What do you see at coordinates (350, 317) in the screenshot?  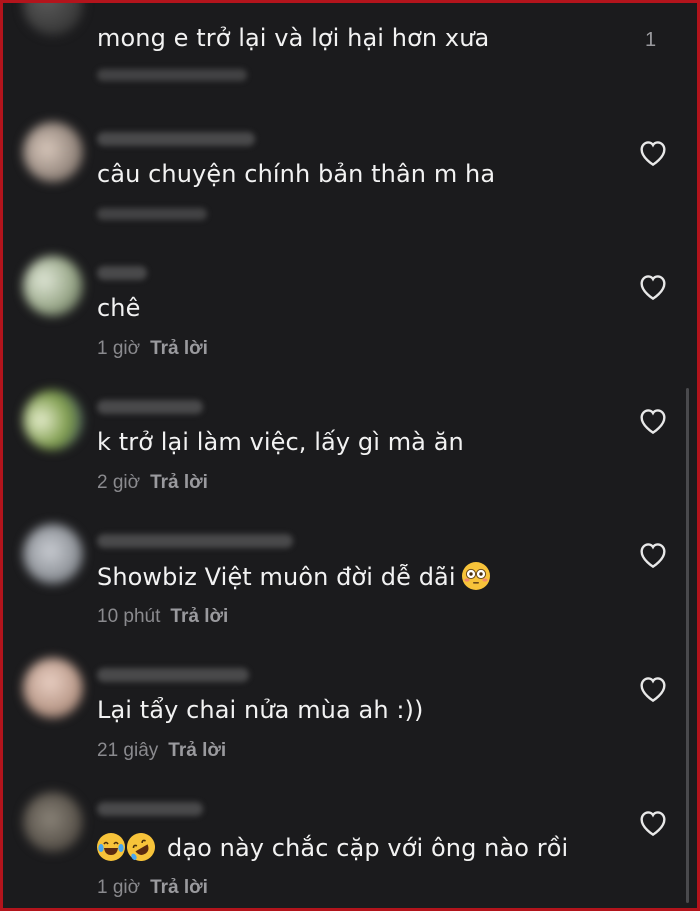 I see `comment-item: chê 1 giờ Trả lời` at bounding box center [350, 317].